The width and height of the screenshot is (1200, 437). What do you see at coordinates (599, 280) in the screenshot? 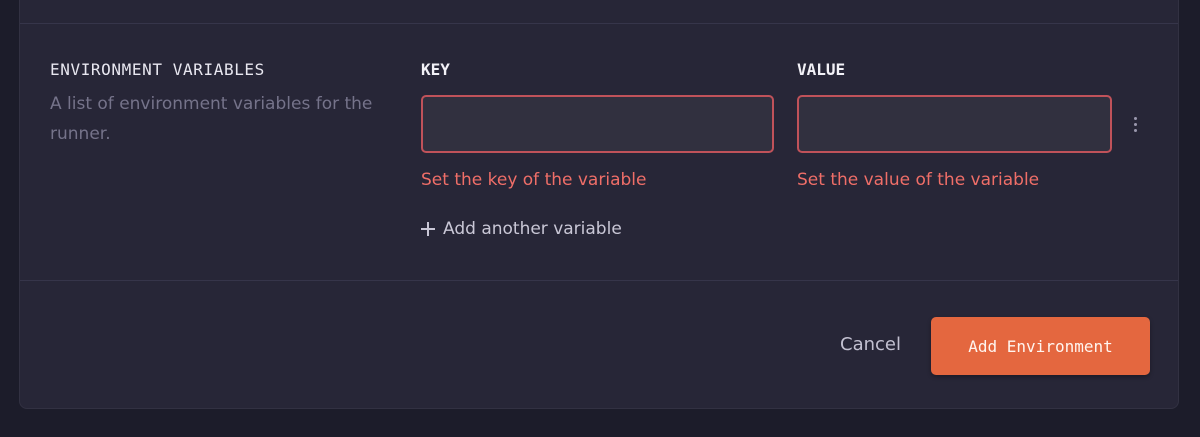
I see `footer-divider` at bounding box center [599, 280].